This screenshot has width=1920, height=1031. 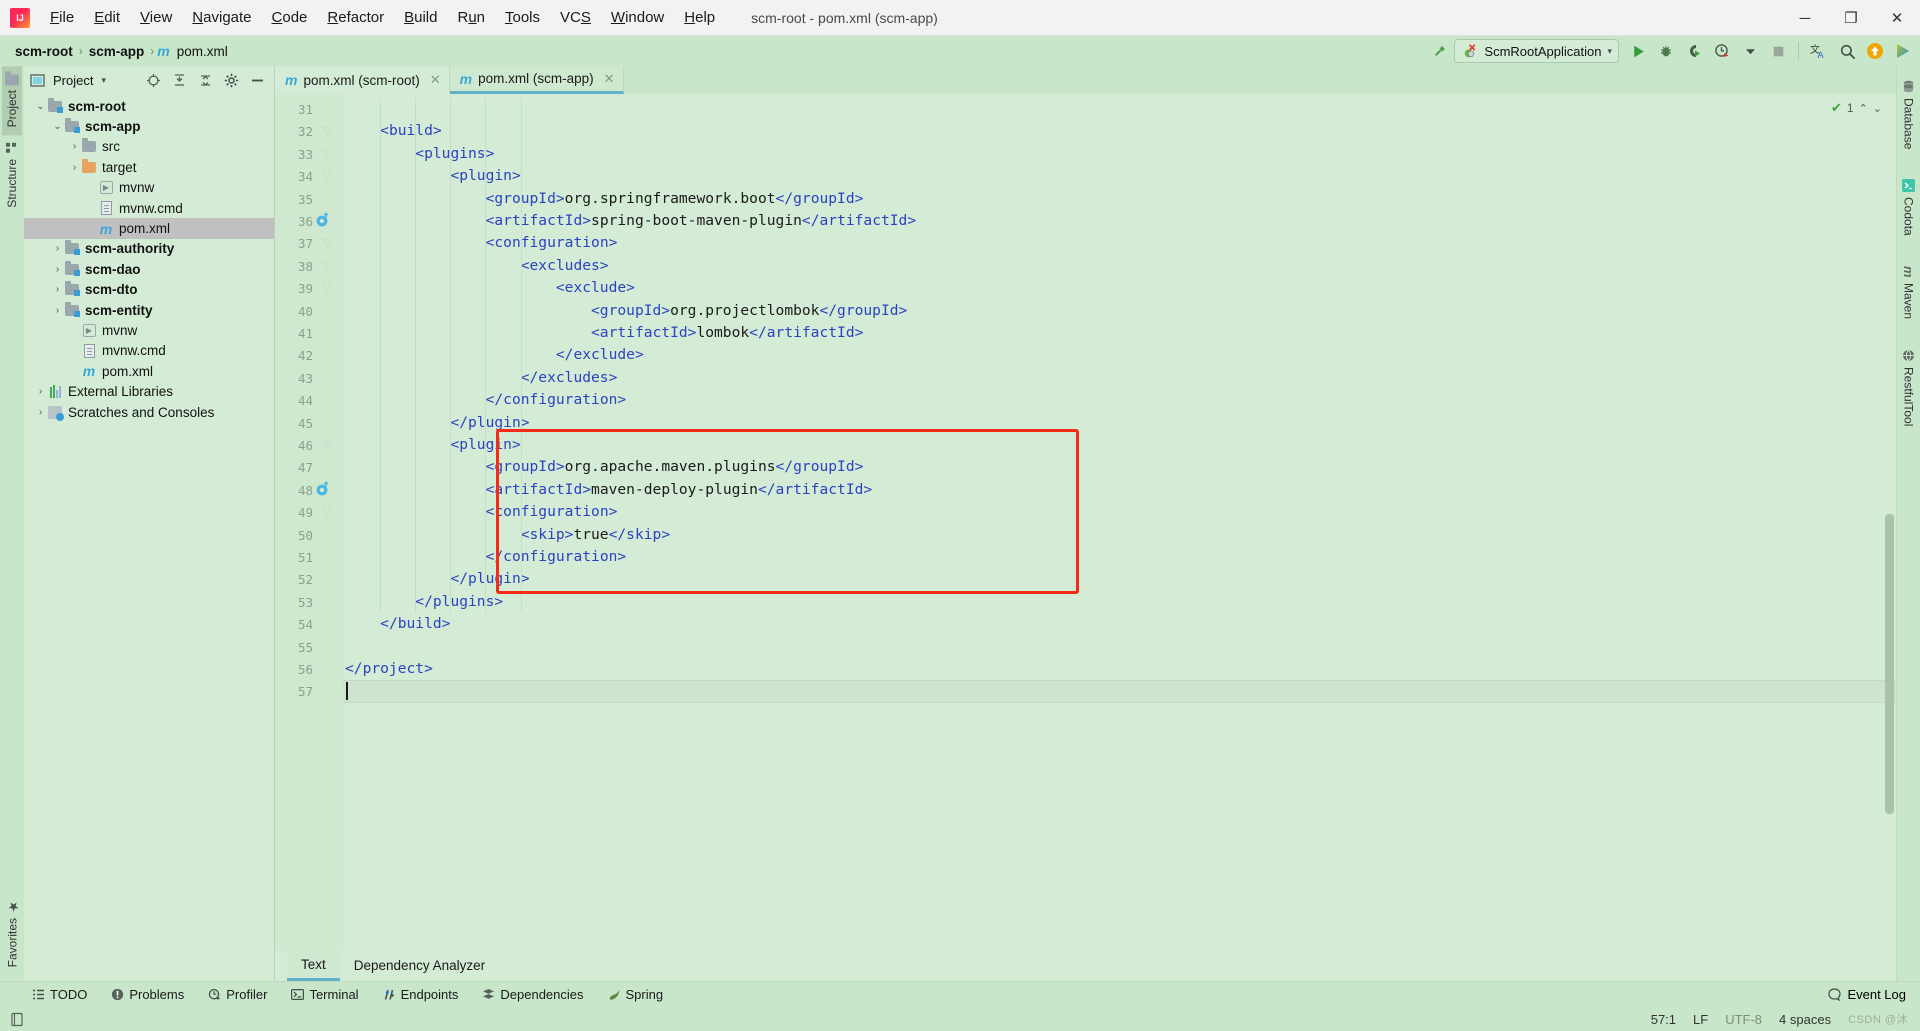 What do you see at coordinates (575, 17) in the screenshot?
I see `menu-item-vcs: VCS` at bounding box center [575, 17].